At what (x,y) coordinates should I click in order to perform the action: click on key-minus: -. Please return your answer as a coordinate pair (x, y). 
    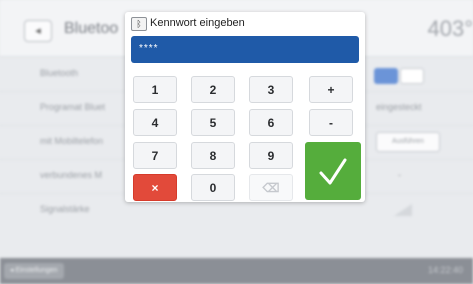
    Looking at the image, I should click on (331, 122).